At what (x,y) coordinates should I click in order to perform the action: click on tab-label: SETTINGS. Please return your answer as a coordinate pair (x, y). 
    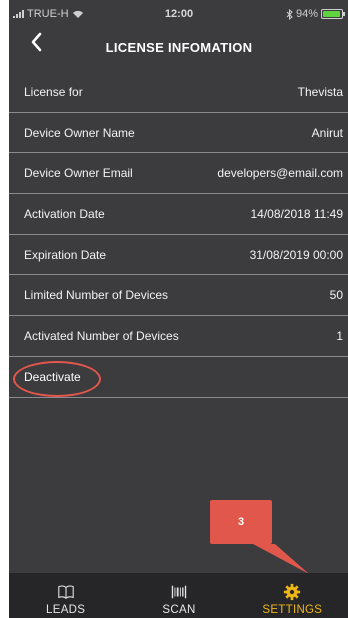
    Looking at the image, I should click on (292, 610).